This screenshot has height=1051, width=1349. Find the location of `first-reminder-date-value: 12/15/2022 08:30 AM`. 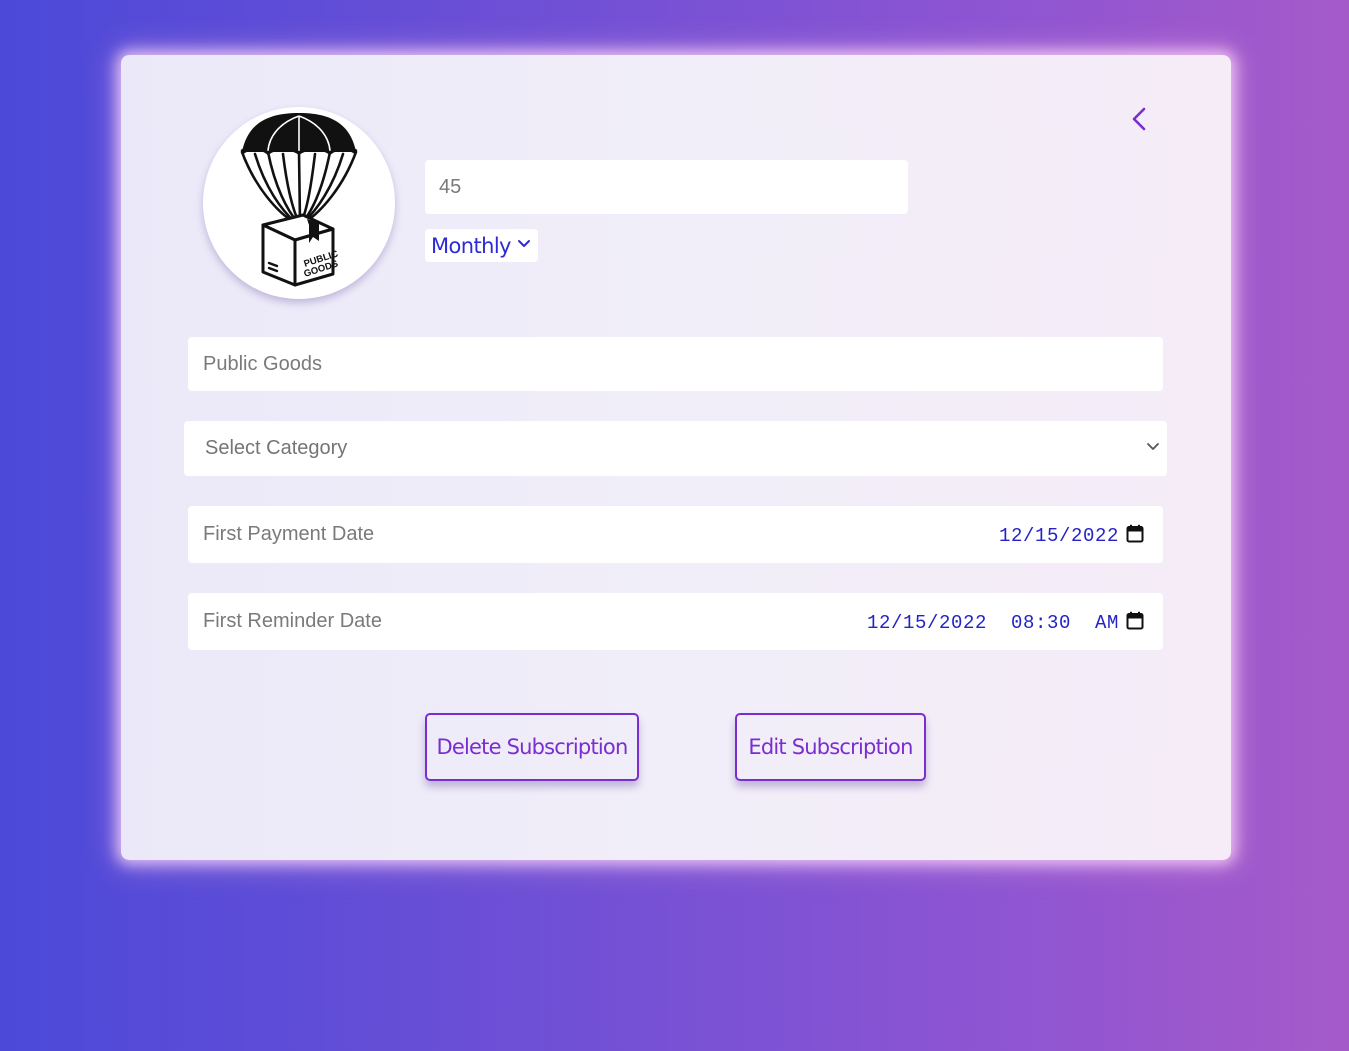

first-reminder-date-value: 12/15/2022 08:30 AM is located at coordinates (992, 623).